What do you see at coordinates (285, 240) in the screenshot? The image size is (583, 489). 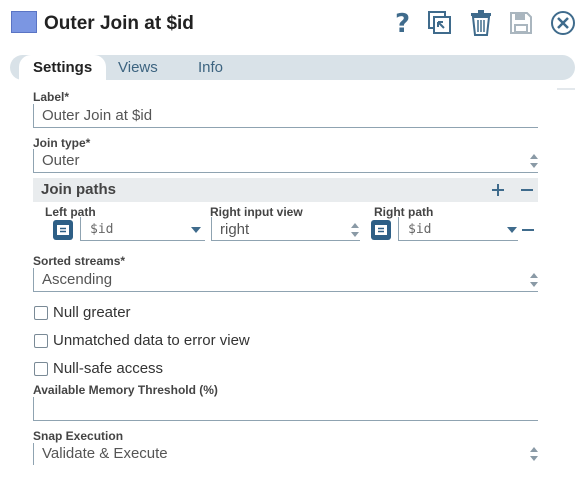 I see `right-input-view-underline` at bounding box center [285, 240].